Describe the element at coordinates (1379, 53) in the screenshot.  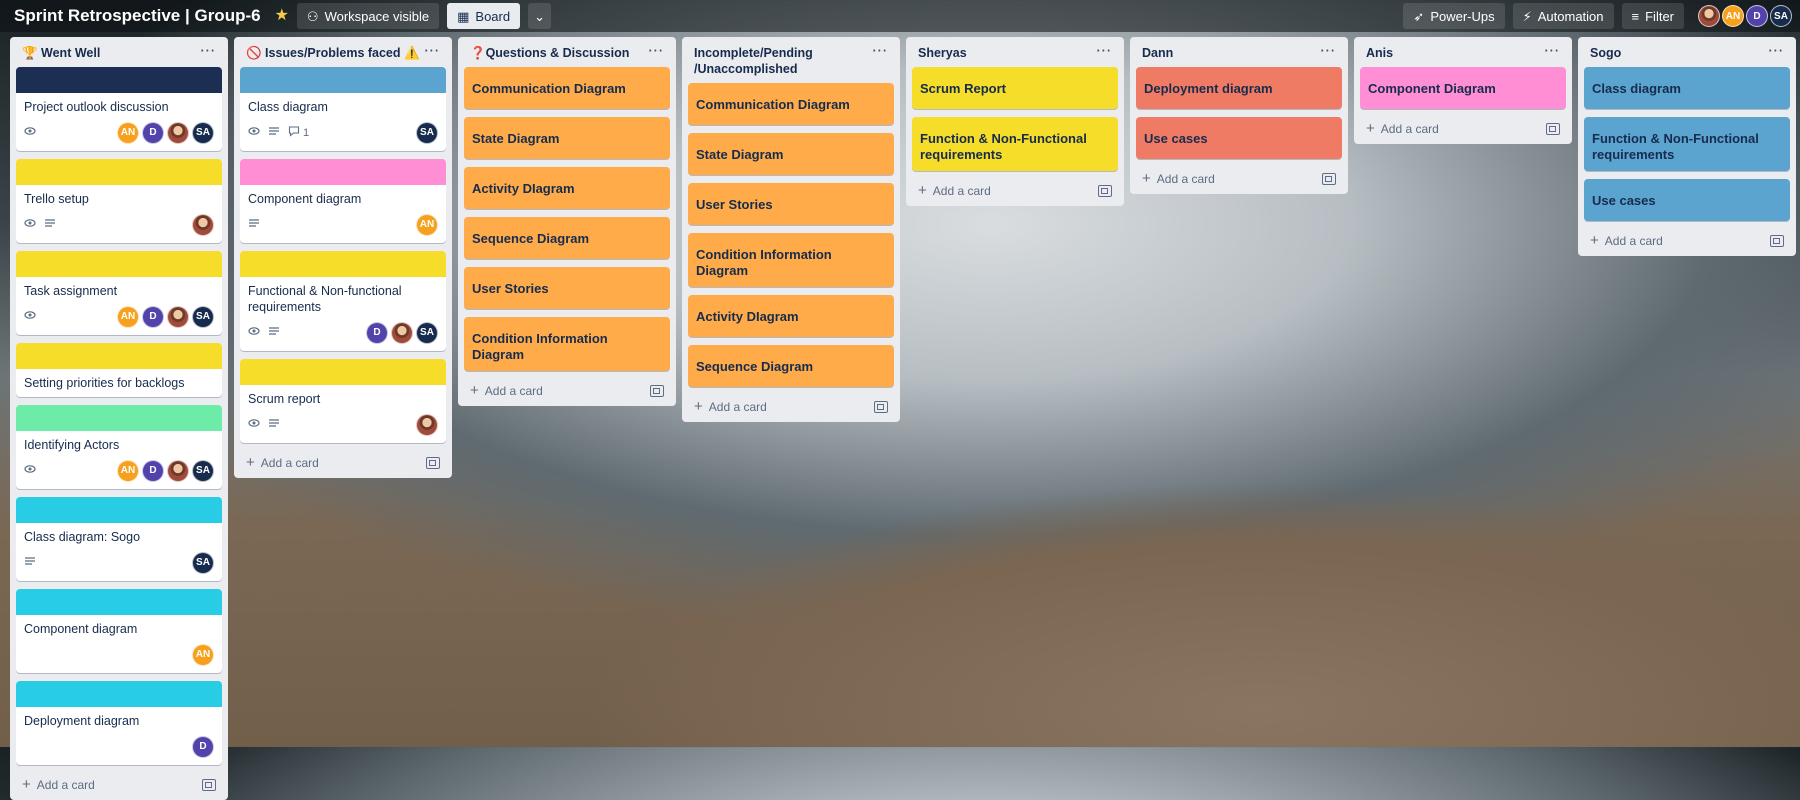
I see `list-title: Anis` at that location.